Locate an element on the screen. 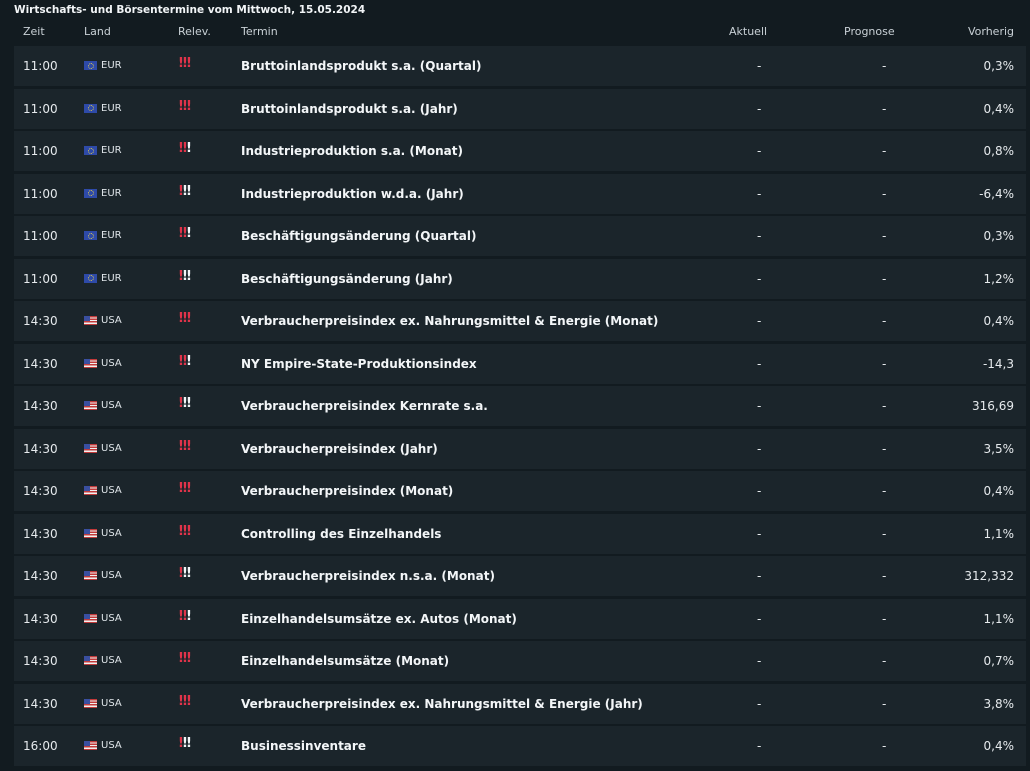 The height and width of the screenshot is (771, 1030). column-header-land: Land is located at coordinates (97, 31).